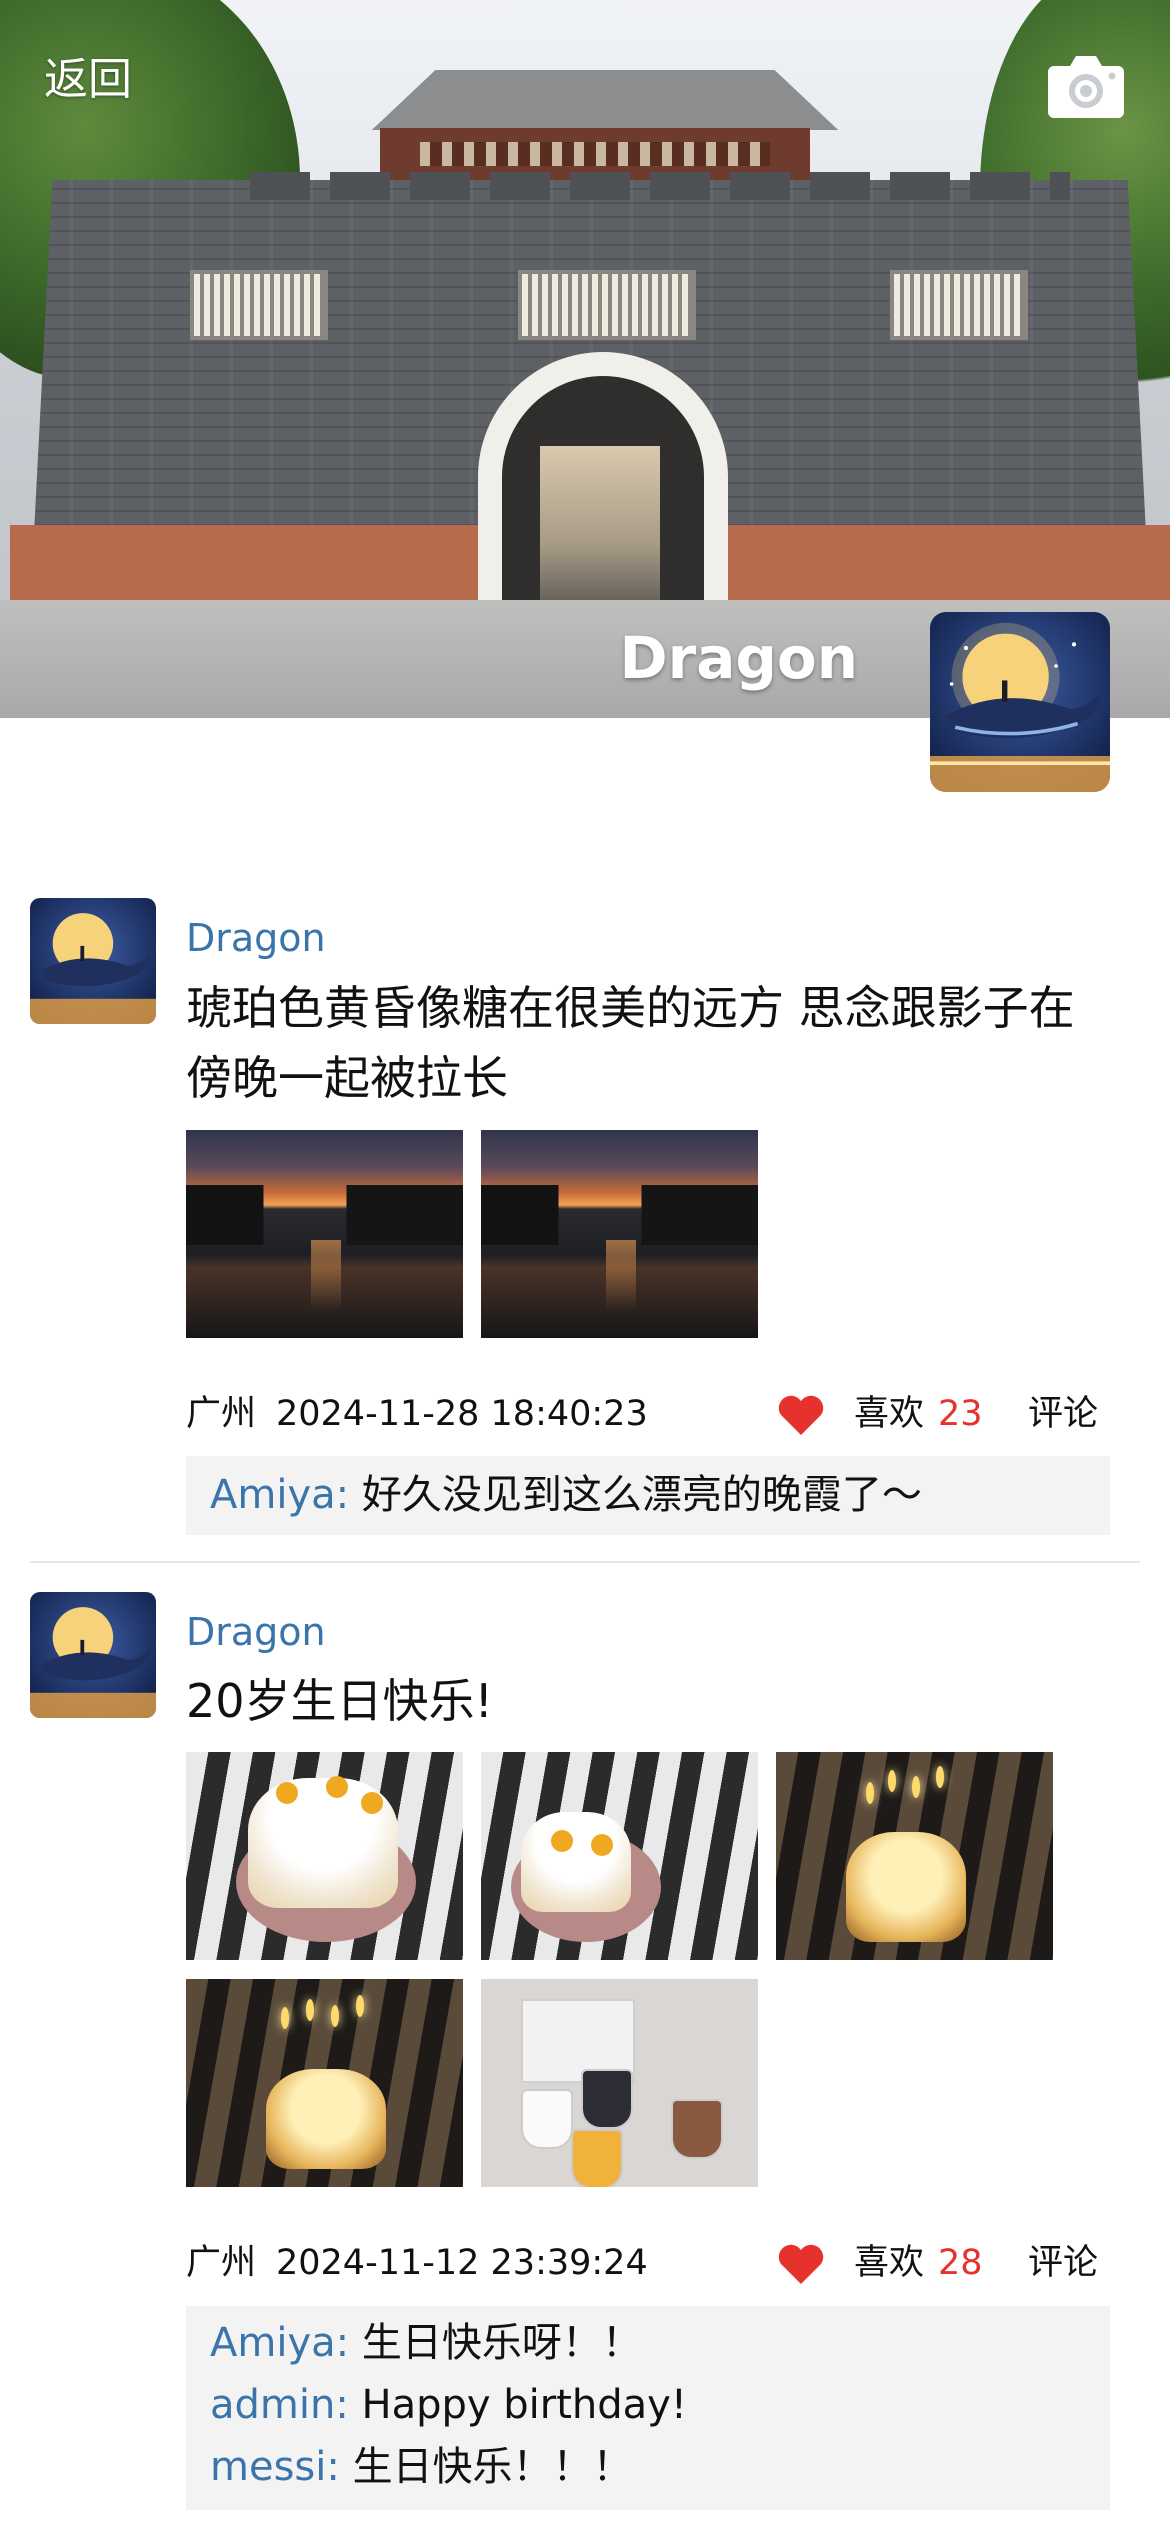 This screenshot has width=1170, height=2532. What do you see at coordinates (738, 658) in the screenshot?
I see `profile-username: Dragon` at bounding box center [738, 658].